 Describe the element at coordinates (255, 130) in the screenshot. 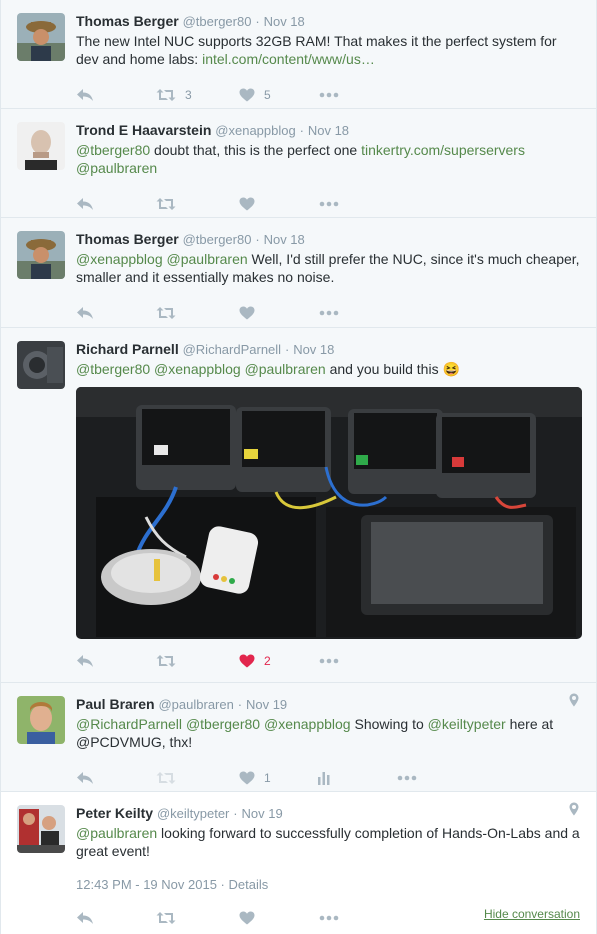

I see `author-handle: @xenappblog` at that location.